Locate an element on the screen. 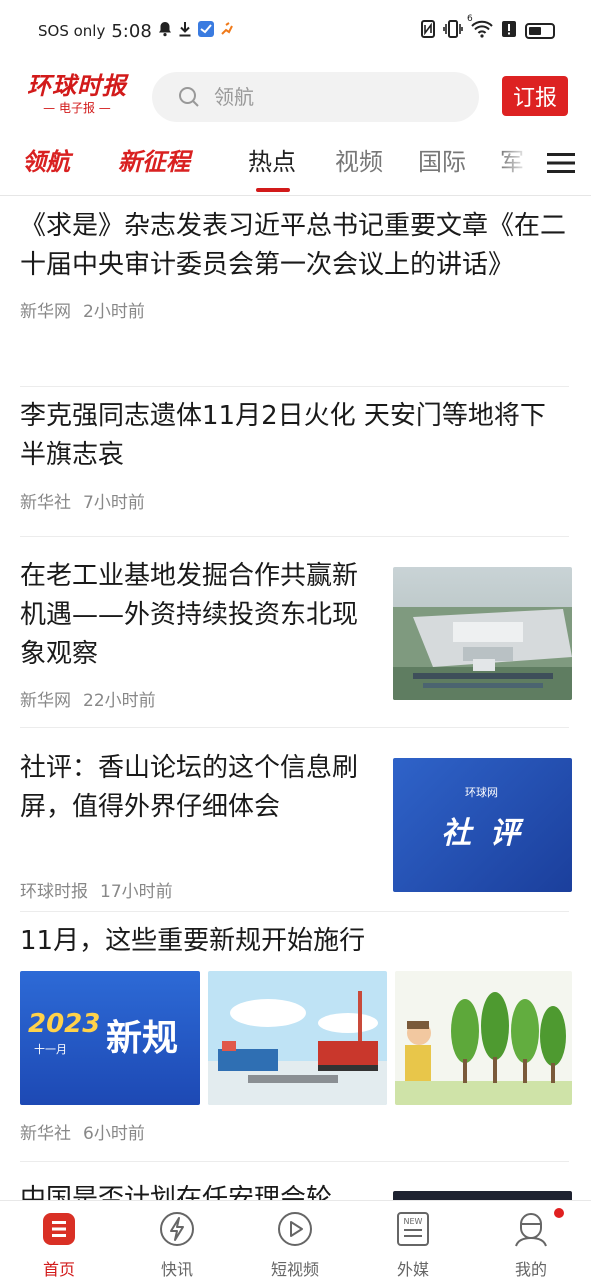 The height and width of the screenshot is (1280, 591). subscribe-button: 订报 is located at coordinates (535, 96).